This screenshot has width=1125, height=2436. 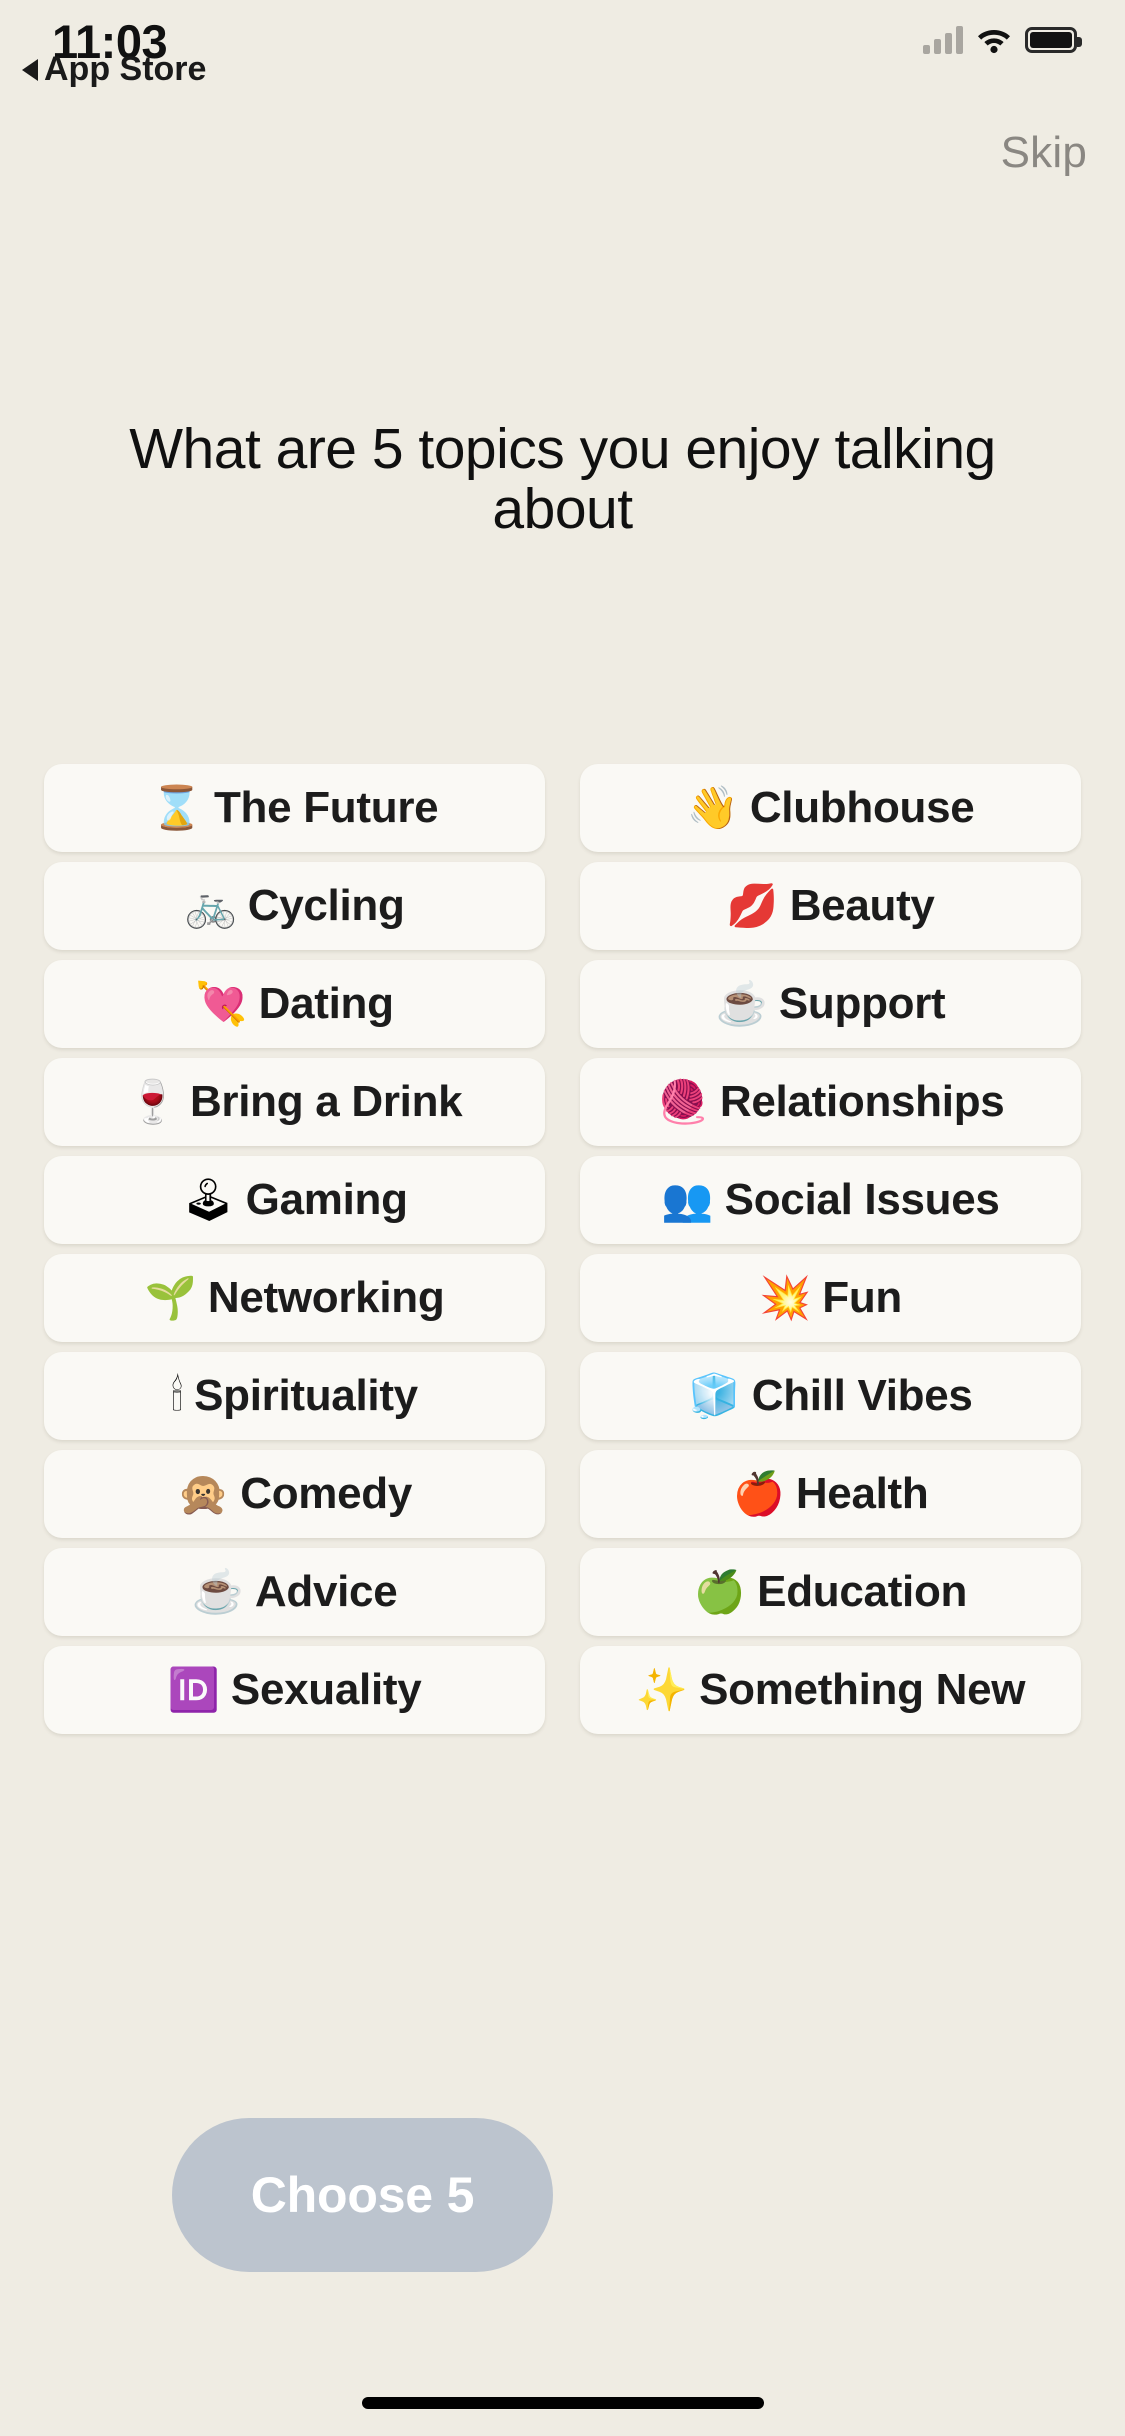 I want to click on waving-hand-emoji: 👋, so click(x=712, y=807).